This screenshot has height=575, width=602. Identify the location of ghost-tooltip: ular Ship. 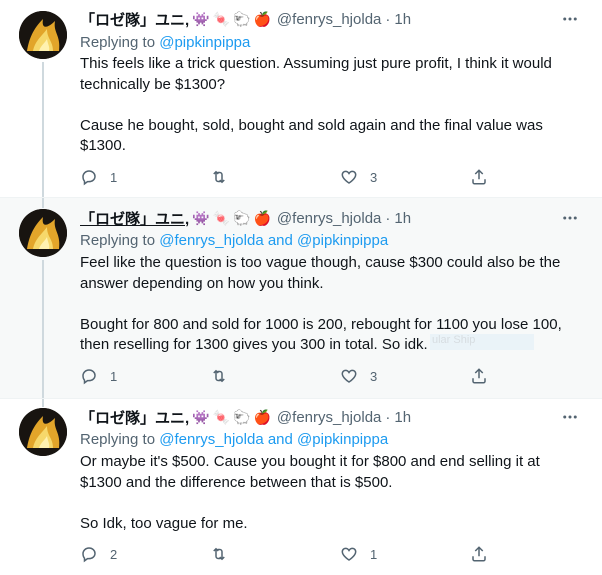
(482, 342).